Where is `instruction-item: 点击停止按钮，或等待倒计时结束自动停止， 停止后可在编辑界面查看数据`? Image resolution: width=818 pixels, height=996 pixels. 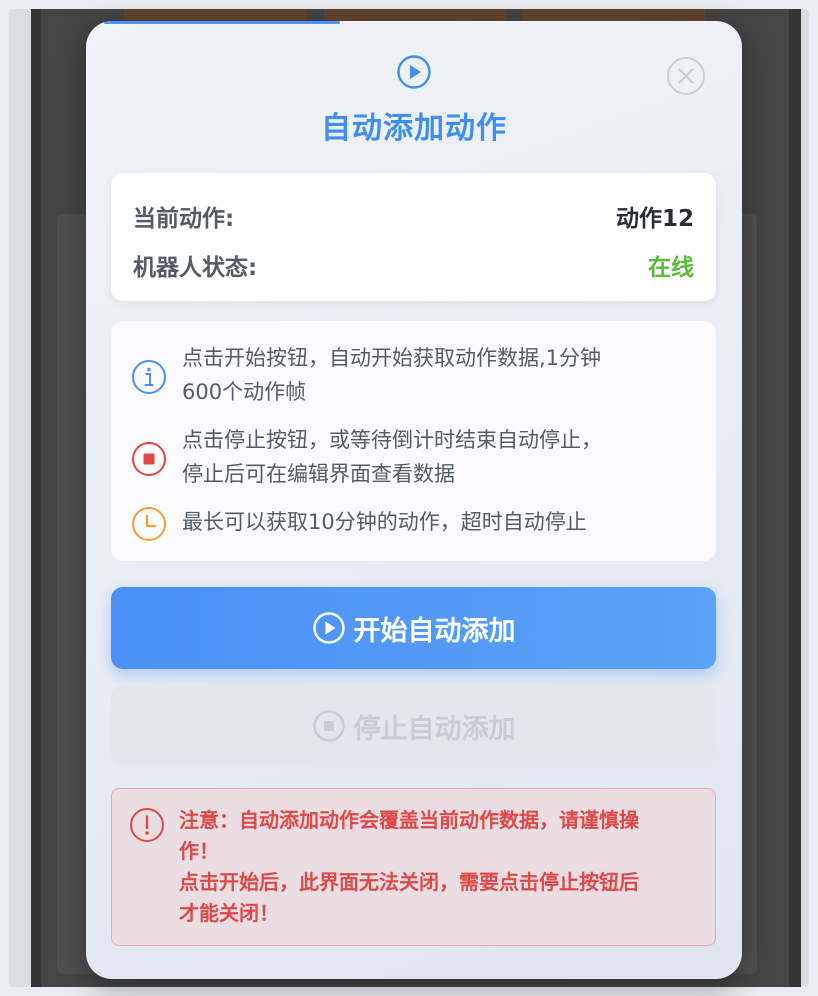
instruction-item: 点击停止按钮，或等待倒计时结束自动停止， 停止后可在编辑界面查看数据 is located at coordinates (413, 457).